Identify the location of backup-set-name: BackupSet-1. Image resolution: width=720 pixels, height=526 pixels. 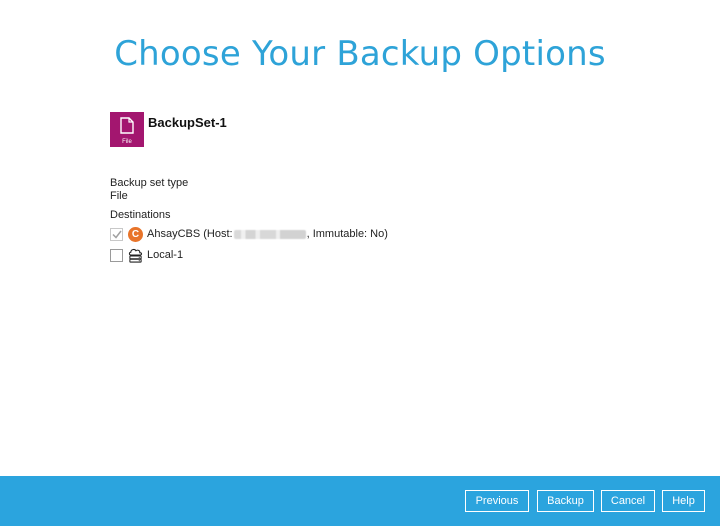
(187, 122).